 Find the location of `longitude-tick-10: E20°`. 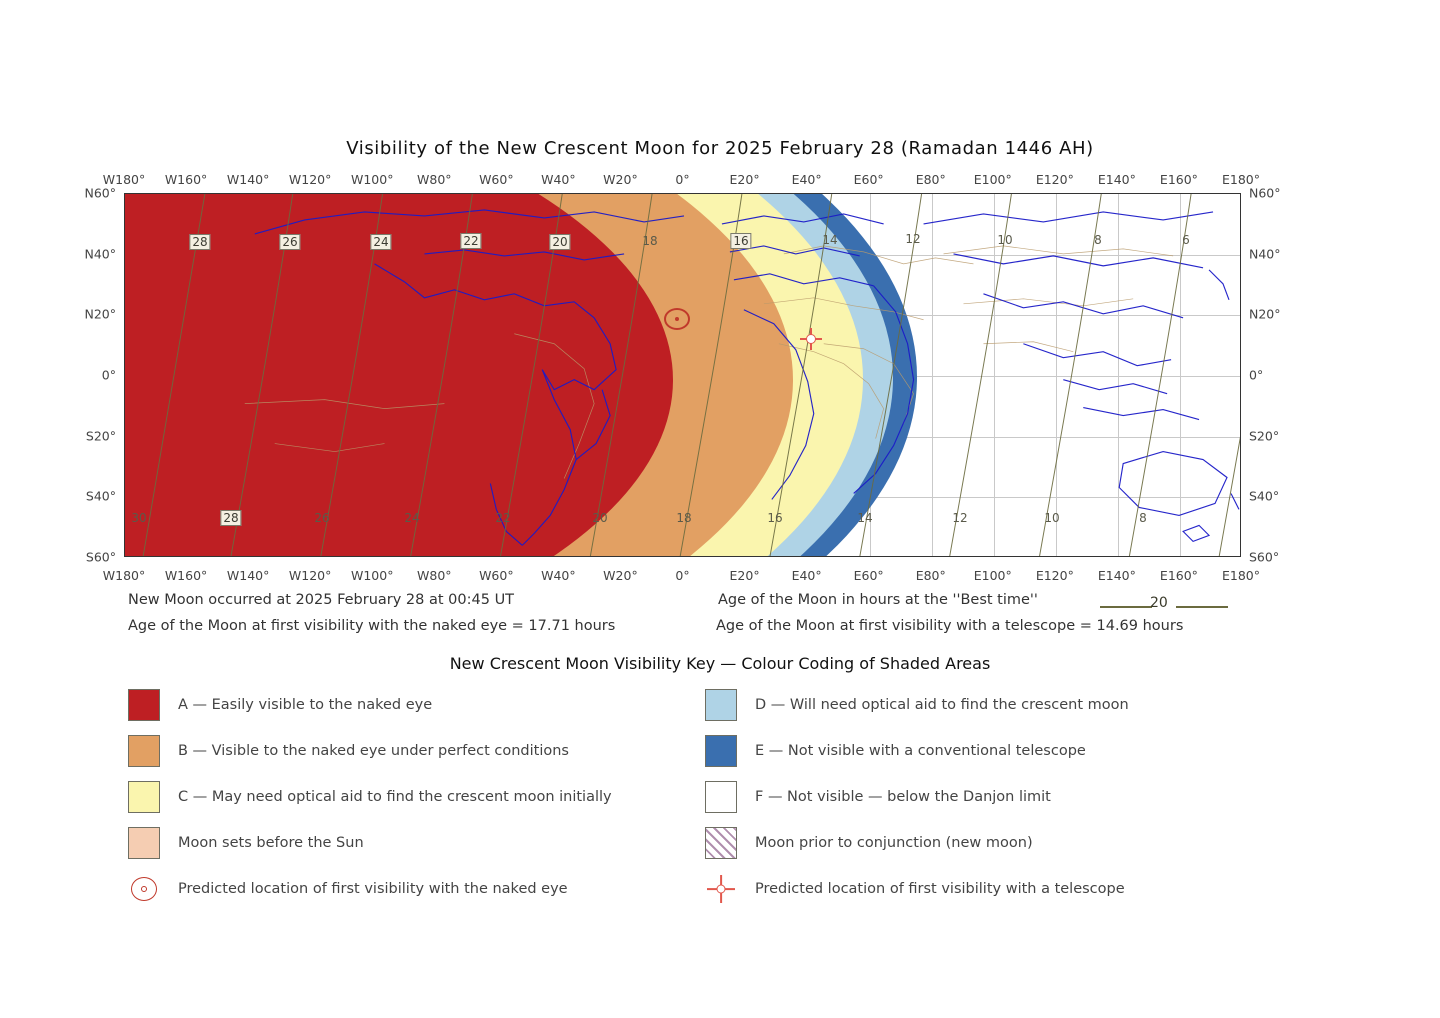

longitude-tick-10: E20° is located at coordinates (744, 179).